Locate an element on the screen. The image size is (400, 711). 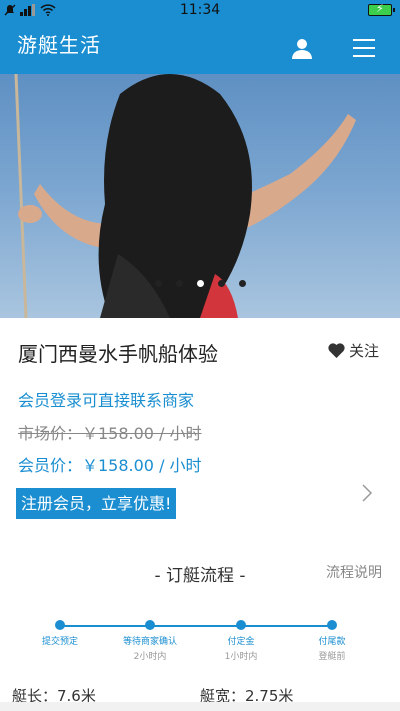
app-title: 游艇生活 is located at coordinates (59, 45).